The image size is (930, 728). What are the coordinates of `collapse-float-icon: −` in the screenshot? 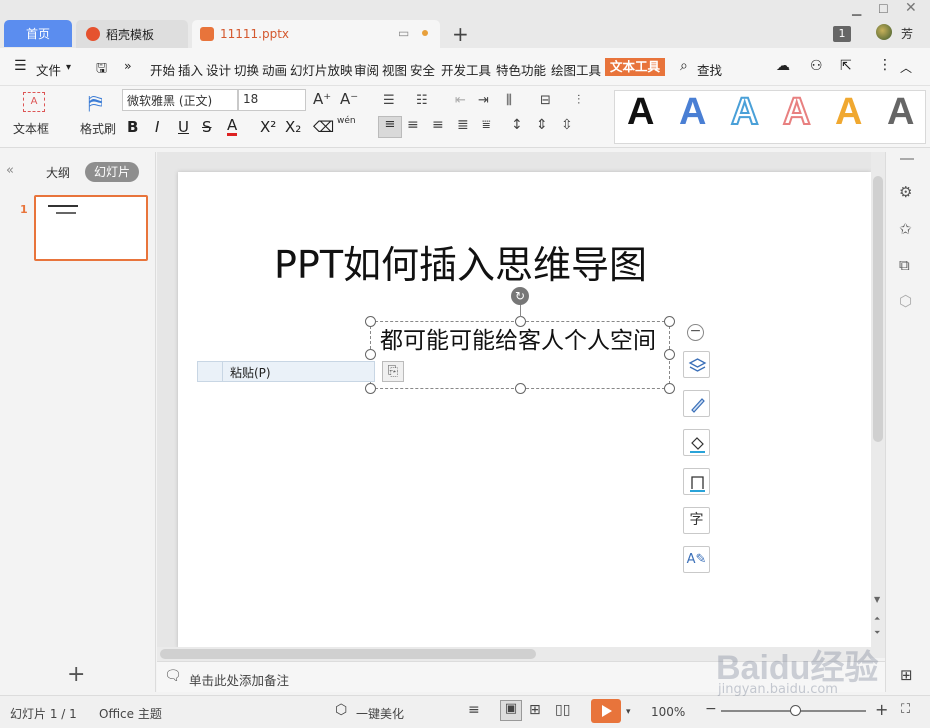 It's located at (695, 332).